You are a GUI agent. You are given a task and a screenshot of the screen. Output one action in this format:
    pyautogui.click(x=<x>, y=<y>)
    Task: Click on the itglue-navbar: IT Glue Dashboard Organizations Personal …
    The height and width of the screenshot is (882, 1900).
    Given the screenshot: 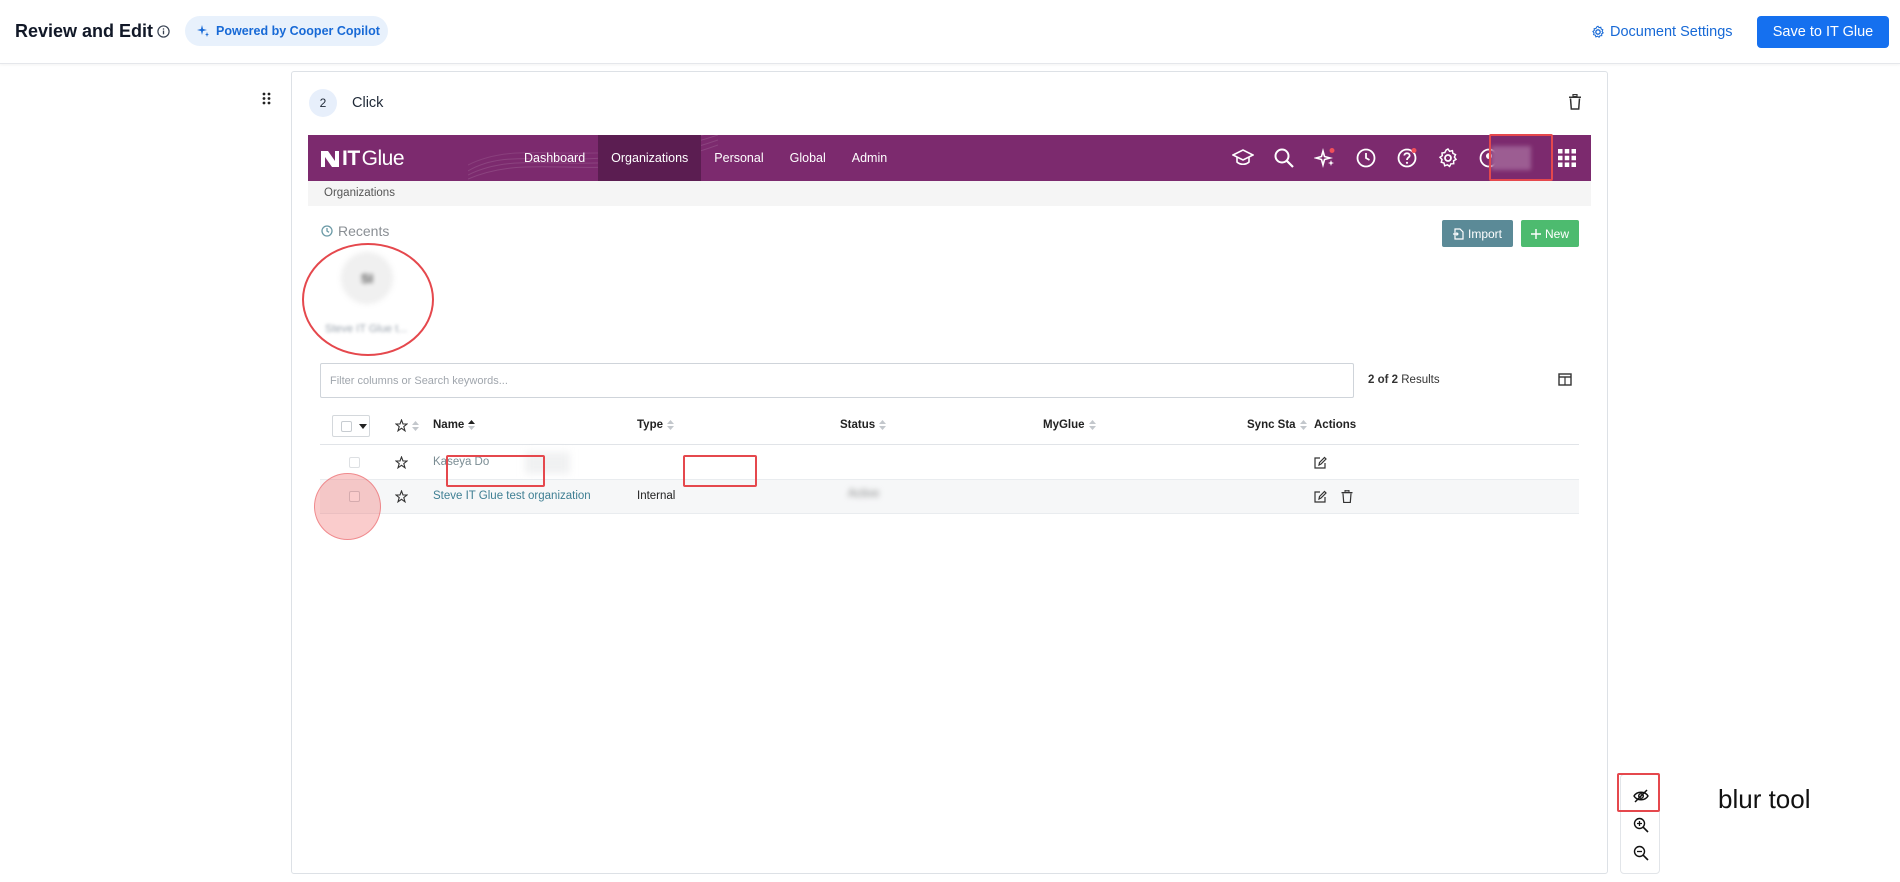 What is the action you would take?
    pyautogui.click(x=949, y=158)
    